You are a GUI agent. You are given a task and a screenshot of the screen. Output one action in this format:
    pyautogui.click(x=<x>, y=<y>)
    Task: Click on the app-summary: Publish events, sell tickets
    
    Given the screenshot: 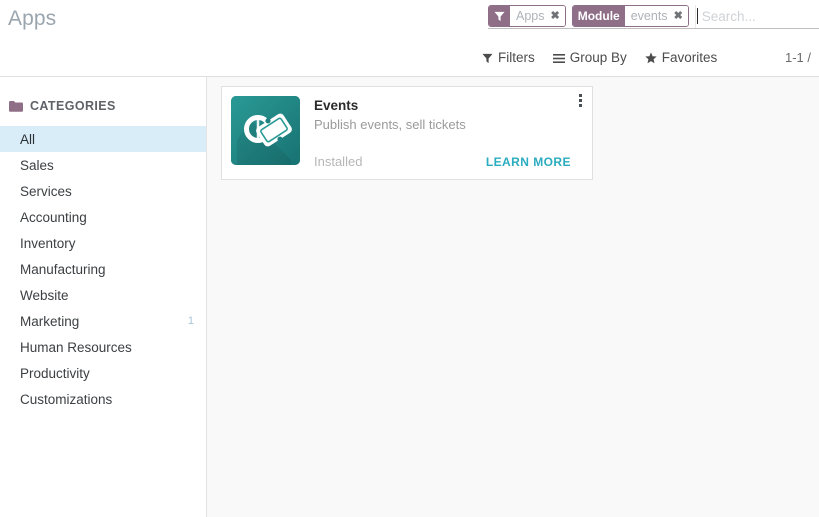 What is the action you would take?
    pyautogui.click(x=390, y=124)
    